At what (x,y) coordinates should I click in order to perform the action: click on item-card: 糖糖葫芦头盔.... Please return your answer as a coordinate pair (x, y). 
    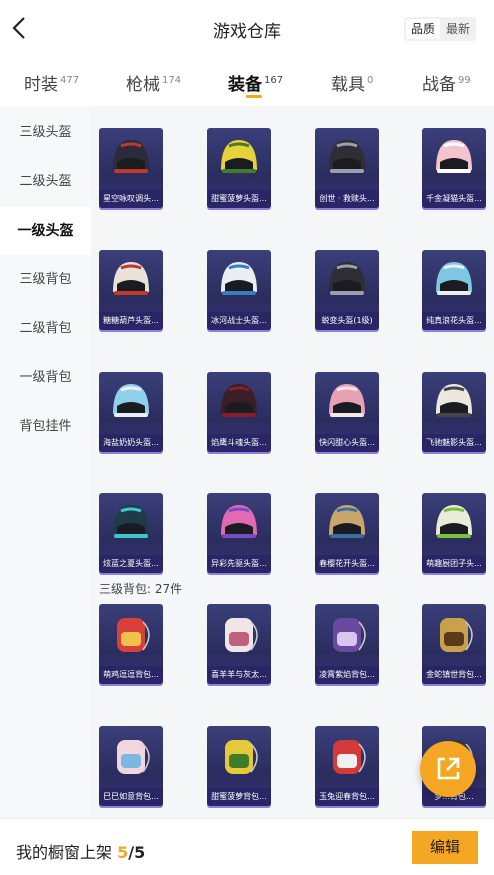
    Looking at the image, I should click on (131, 290).